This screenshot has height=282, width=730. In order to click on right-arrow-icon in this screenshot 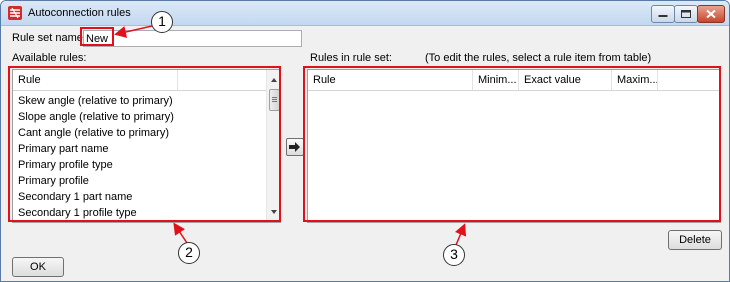, I will do `click(294, 147)`.